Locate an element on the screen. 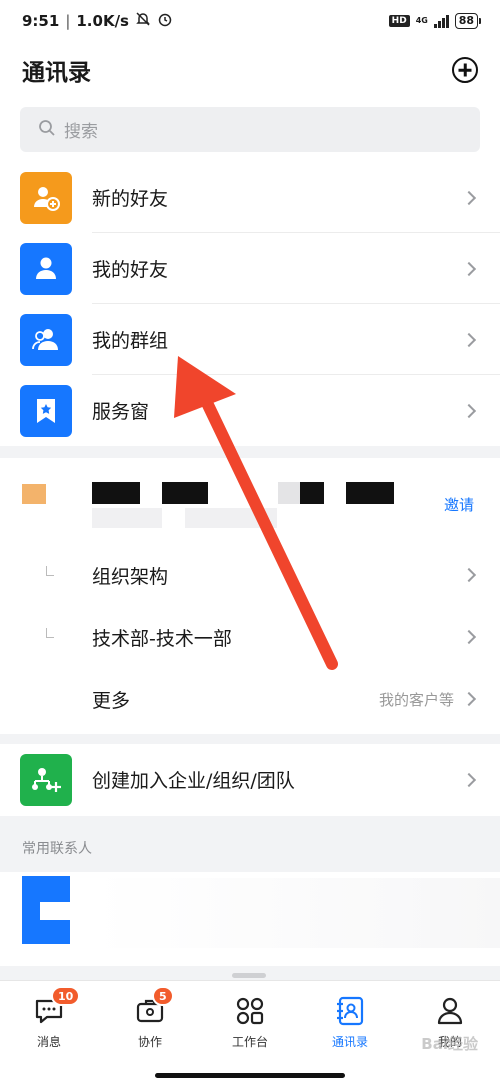 The height and width of the screenshot is (1084, 500). tab-contacts: 通讯录 is located at coordinates (350, 1022).